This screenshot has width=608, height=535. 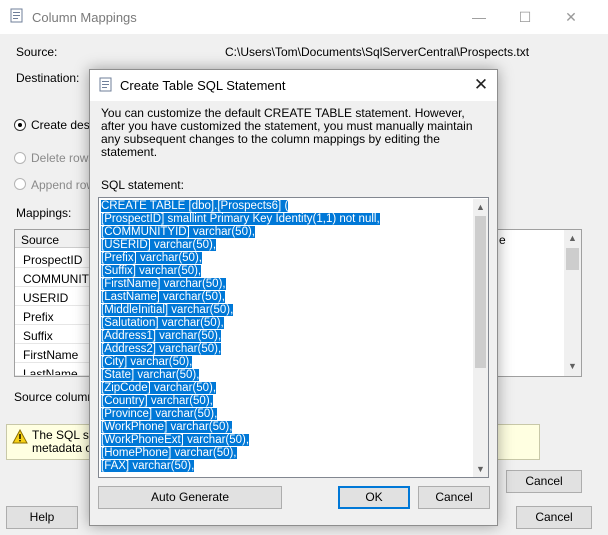 What do you see at coordinates (167, 310) in the screenshot?
I see `sql-line-text: [MiddleInitial] varchar(50),` at bounding box center [167, 310].